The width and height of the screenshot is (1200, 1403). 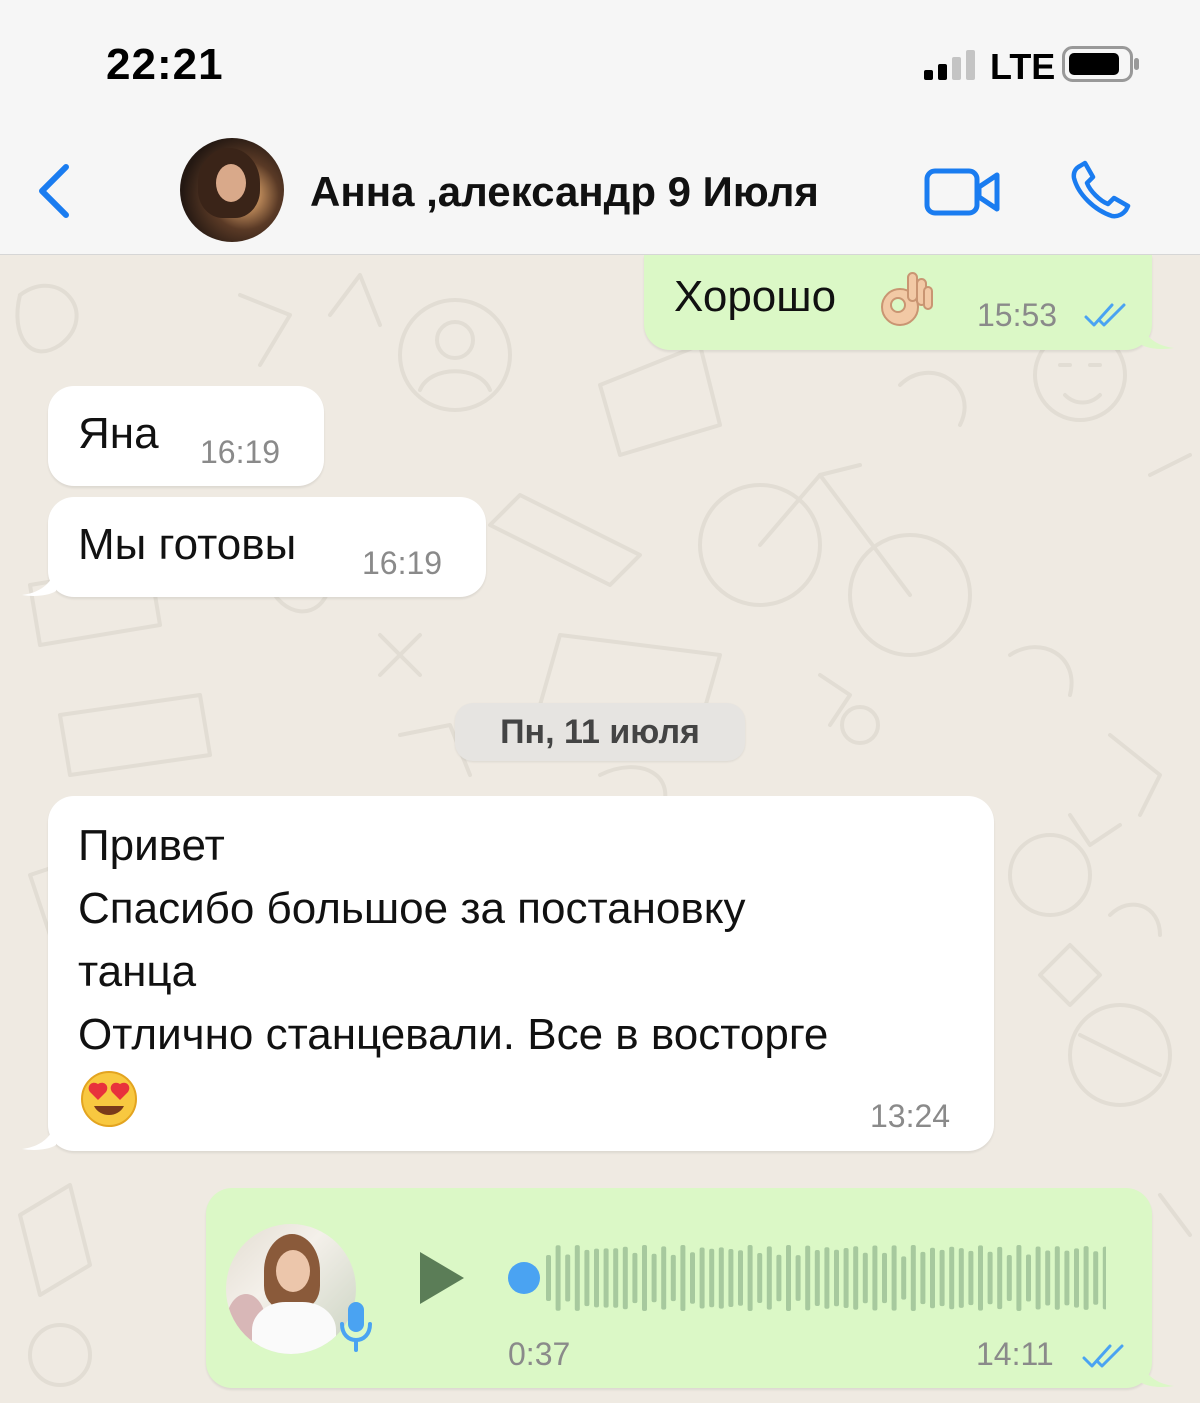 I want to click on status-time: 22:21, so click(x=165, y=64).